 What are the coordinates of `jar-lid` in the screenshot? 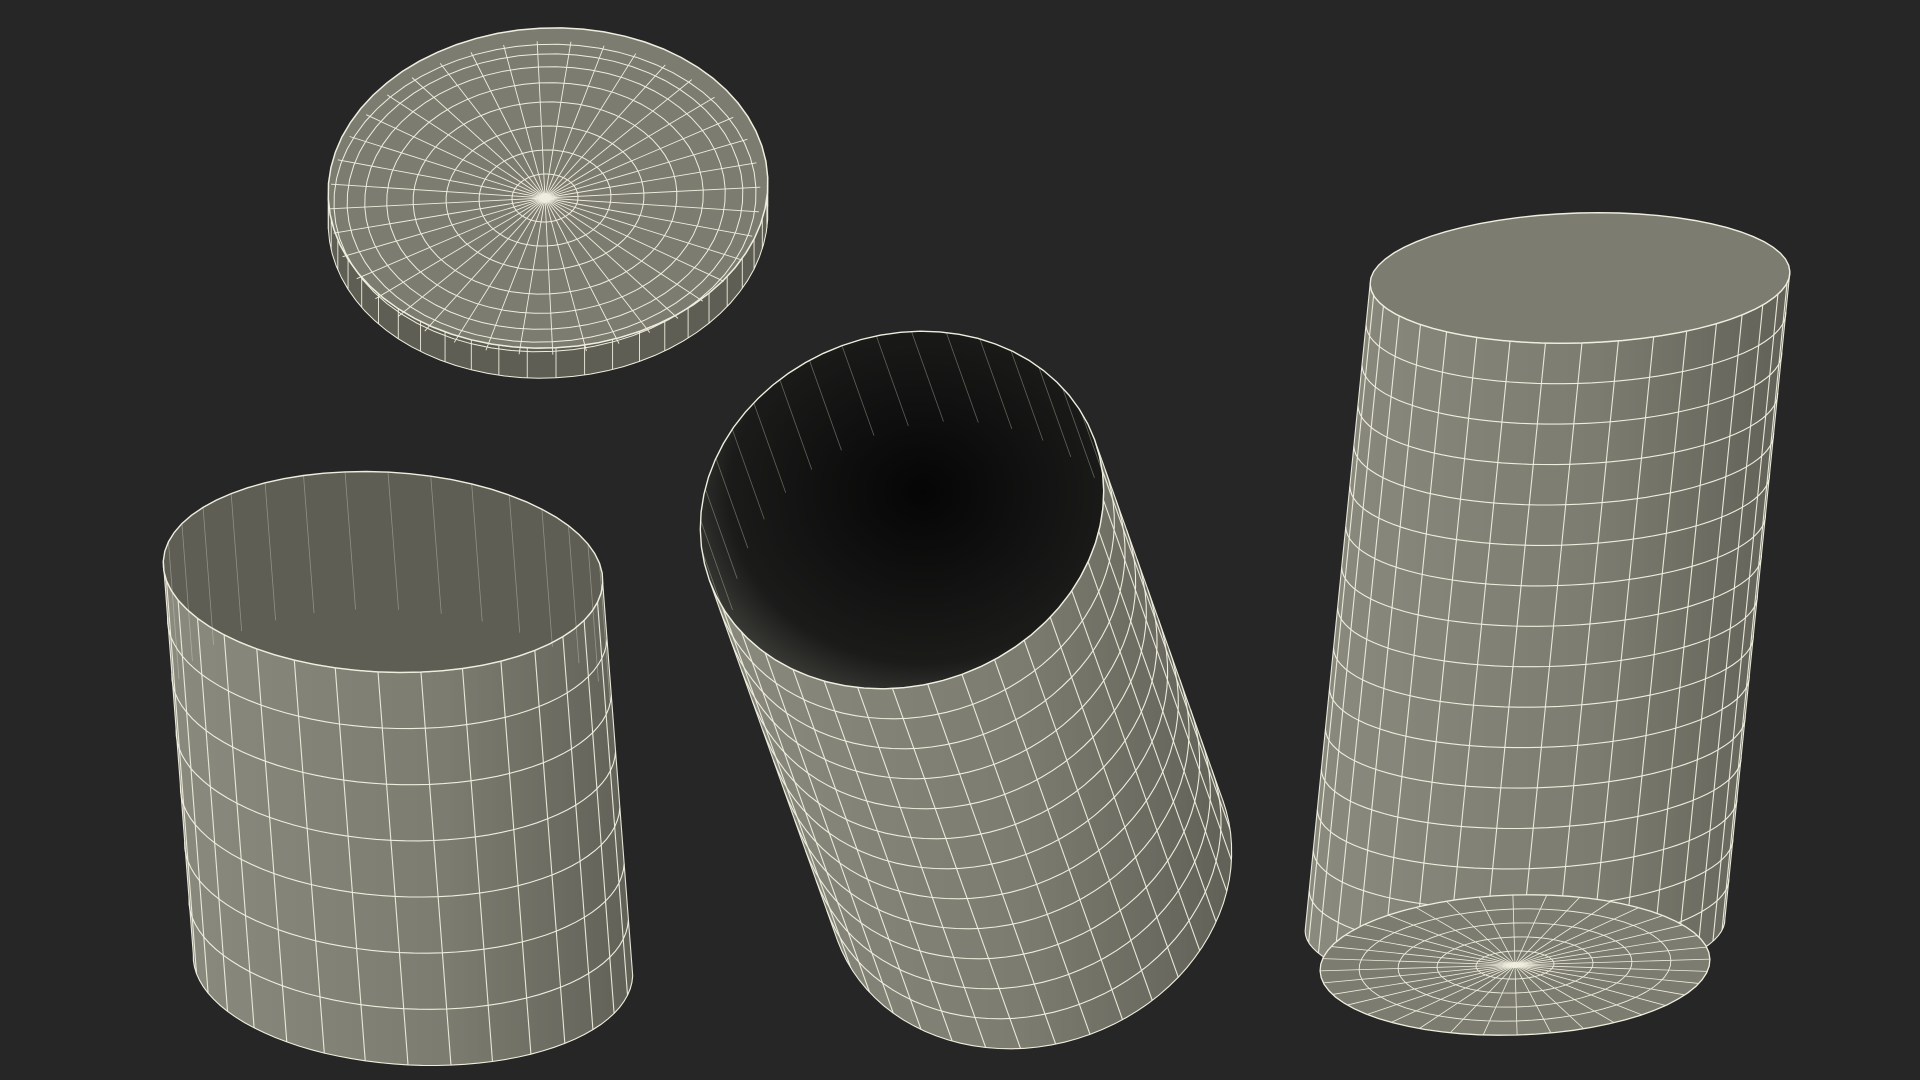 It's located at (548, 203).